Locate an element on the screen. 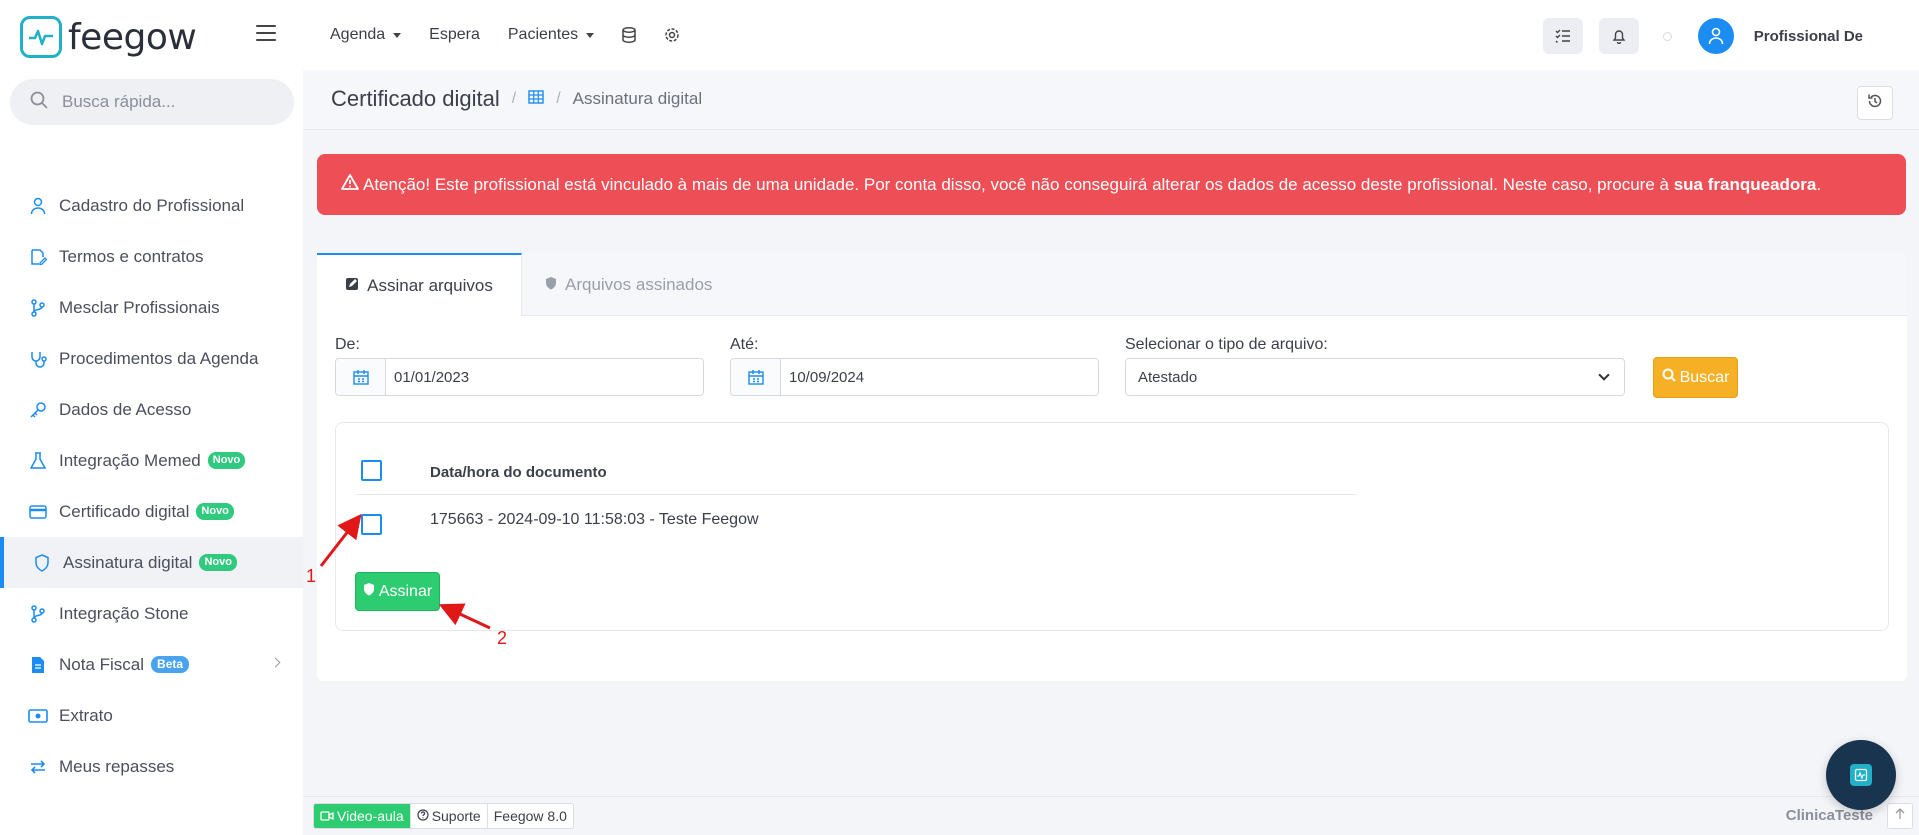  video-lesson-label: Video-aula is located at coordinates (370, 816).